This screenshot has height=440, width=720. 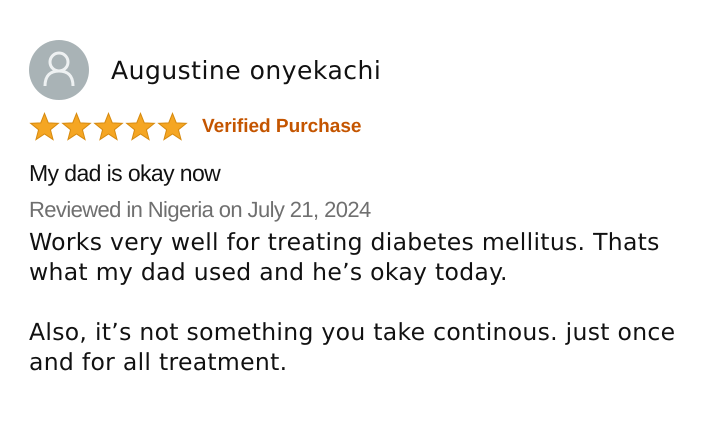 I want to click on review-title: My dad is okay now, so click(x=364, y=173).